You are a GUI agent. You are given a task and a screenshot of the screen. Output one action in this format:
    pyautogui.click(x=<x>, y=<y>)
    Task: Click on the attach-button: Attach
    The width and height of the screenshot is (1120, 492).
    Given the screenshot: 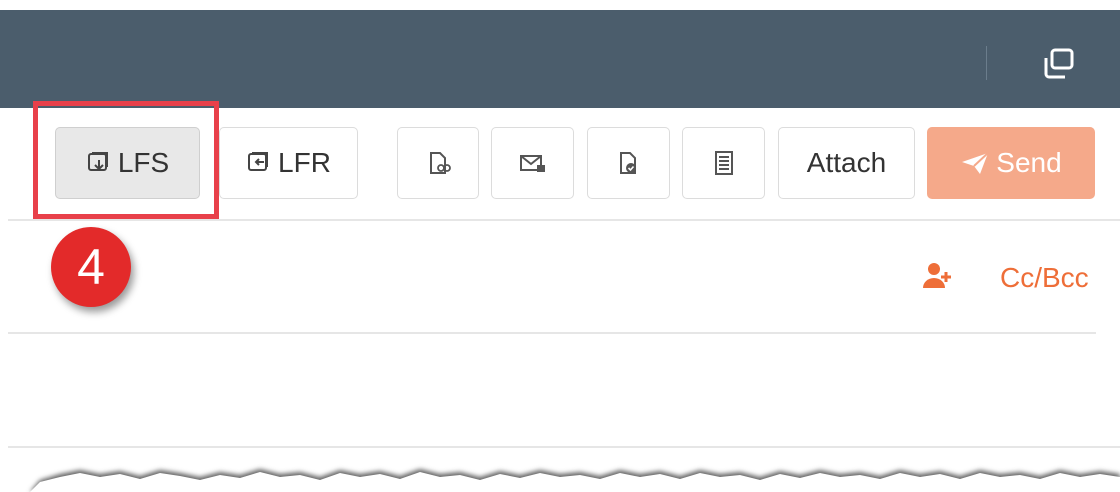 What is the action you would take?
    pyautogui.click(x=846, y=163)
    